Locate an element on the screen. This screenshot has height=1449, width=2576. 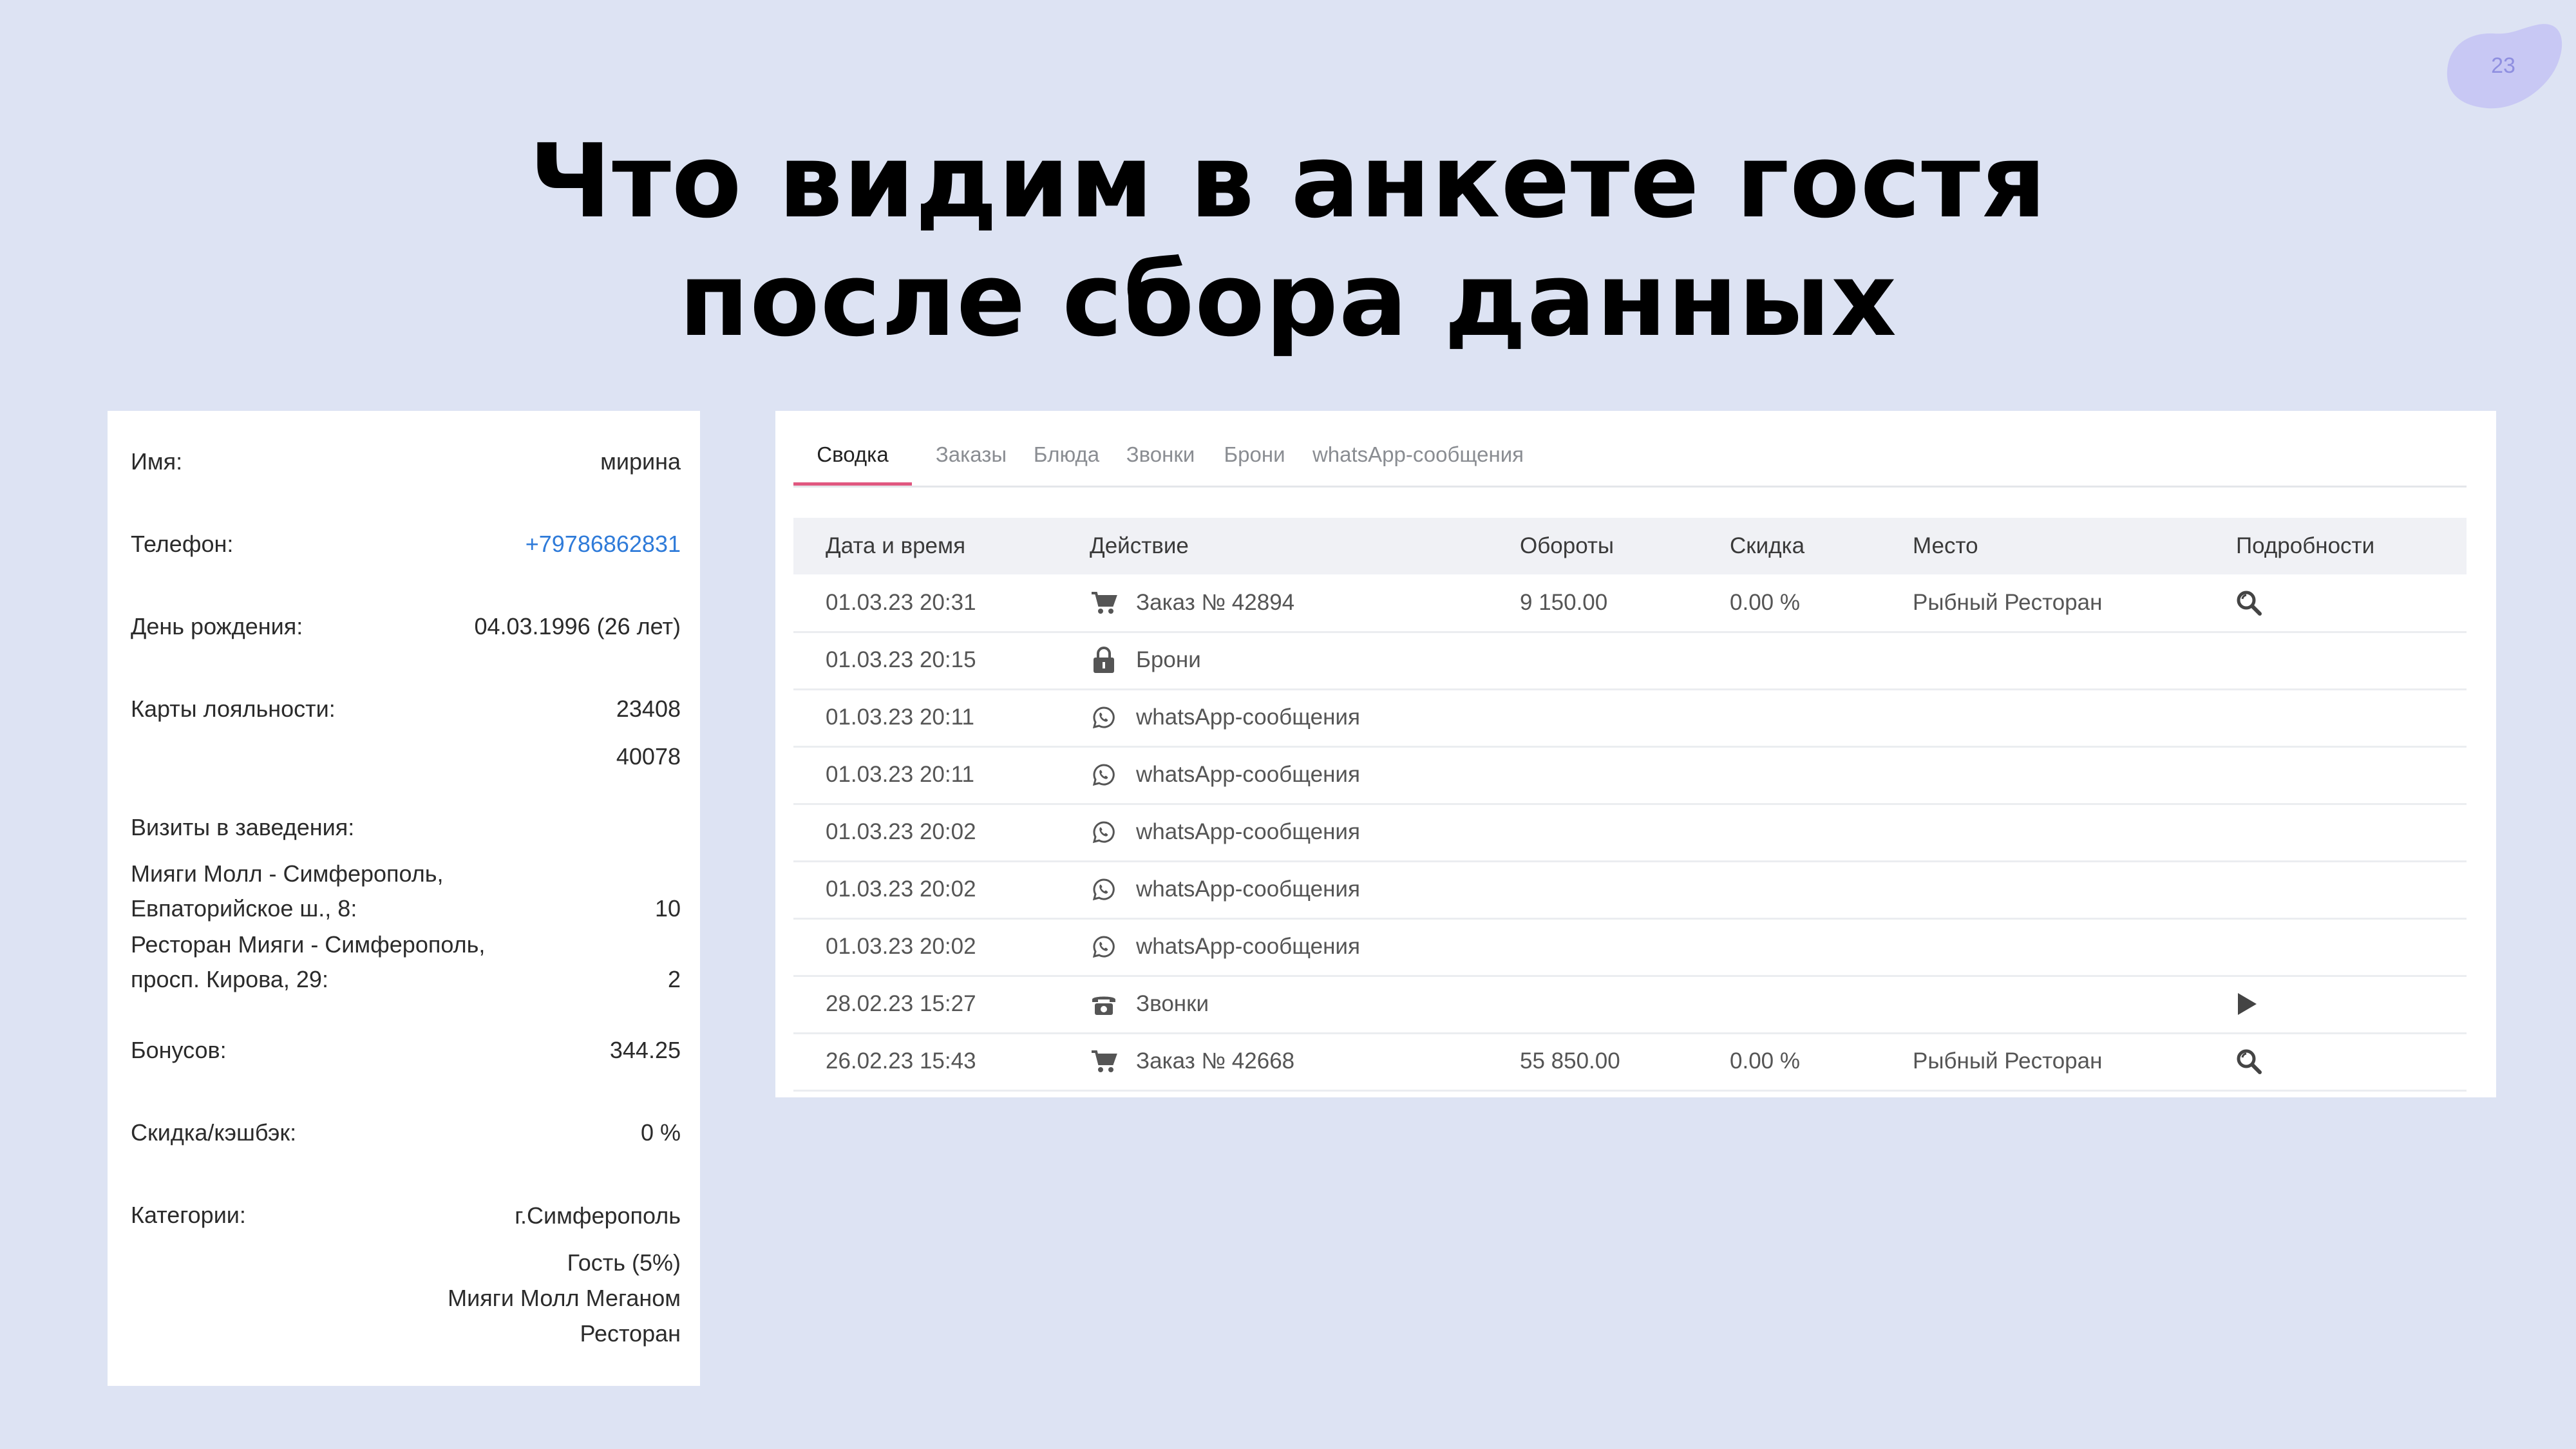
category-item: Мияги Молл Меганом is located at coordinates (564, 1298).